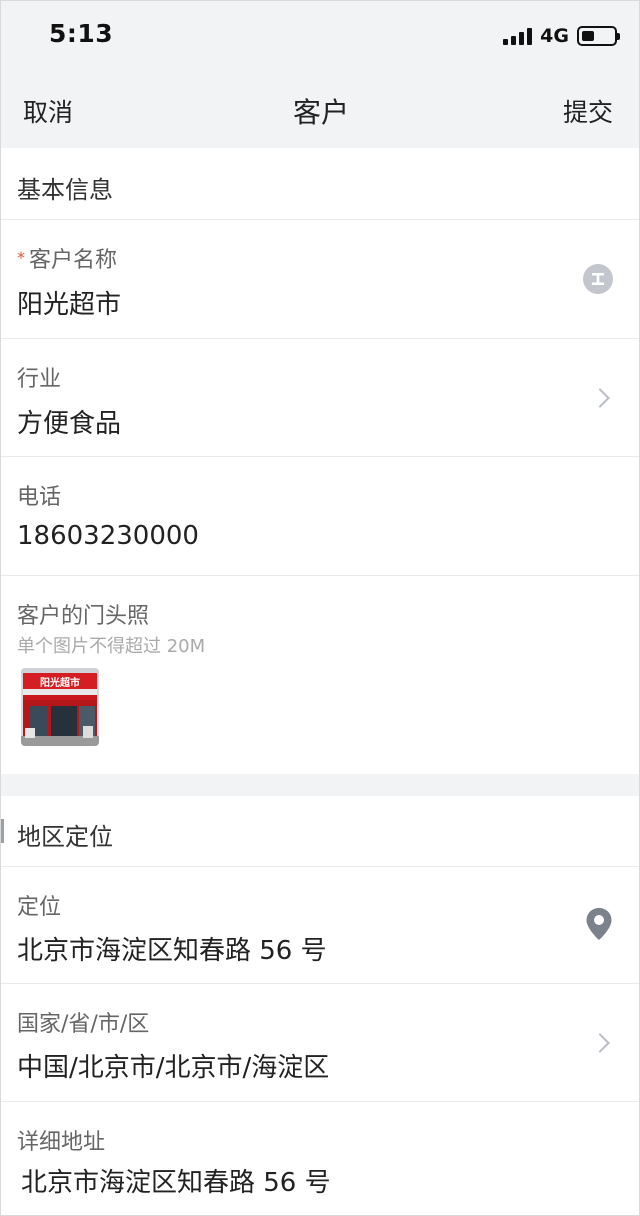 Image resolution: width=640 pixels, height=1216 pixels. What do you see at coordinates (320, 1158) in the screenshot?
I see `field-address: 详细地址 北京市海淀区知春路 56 号` at bounding box center [320, 1158].